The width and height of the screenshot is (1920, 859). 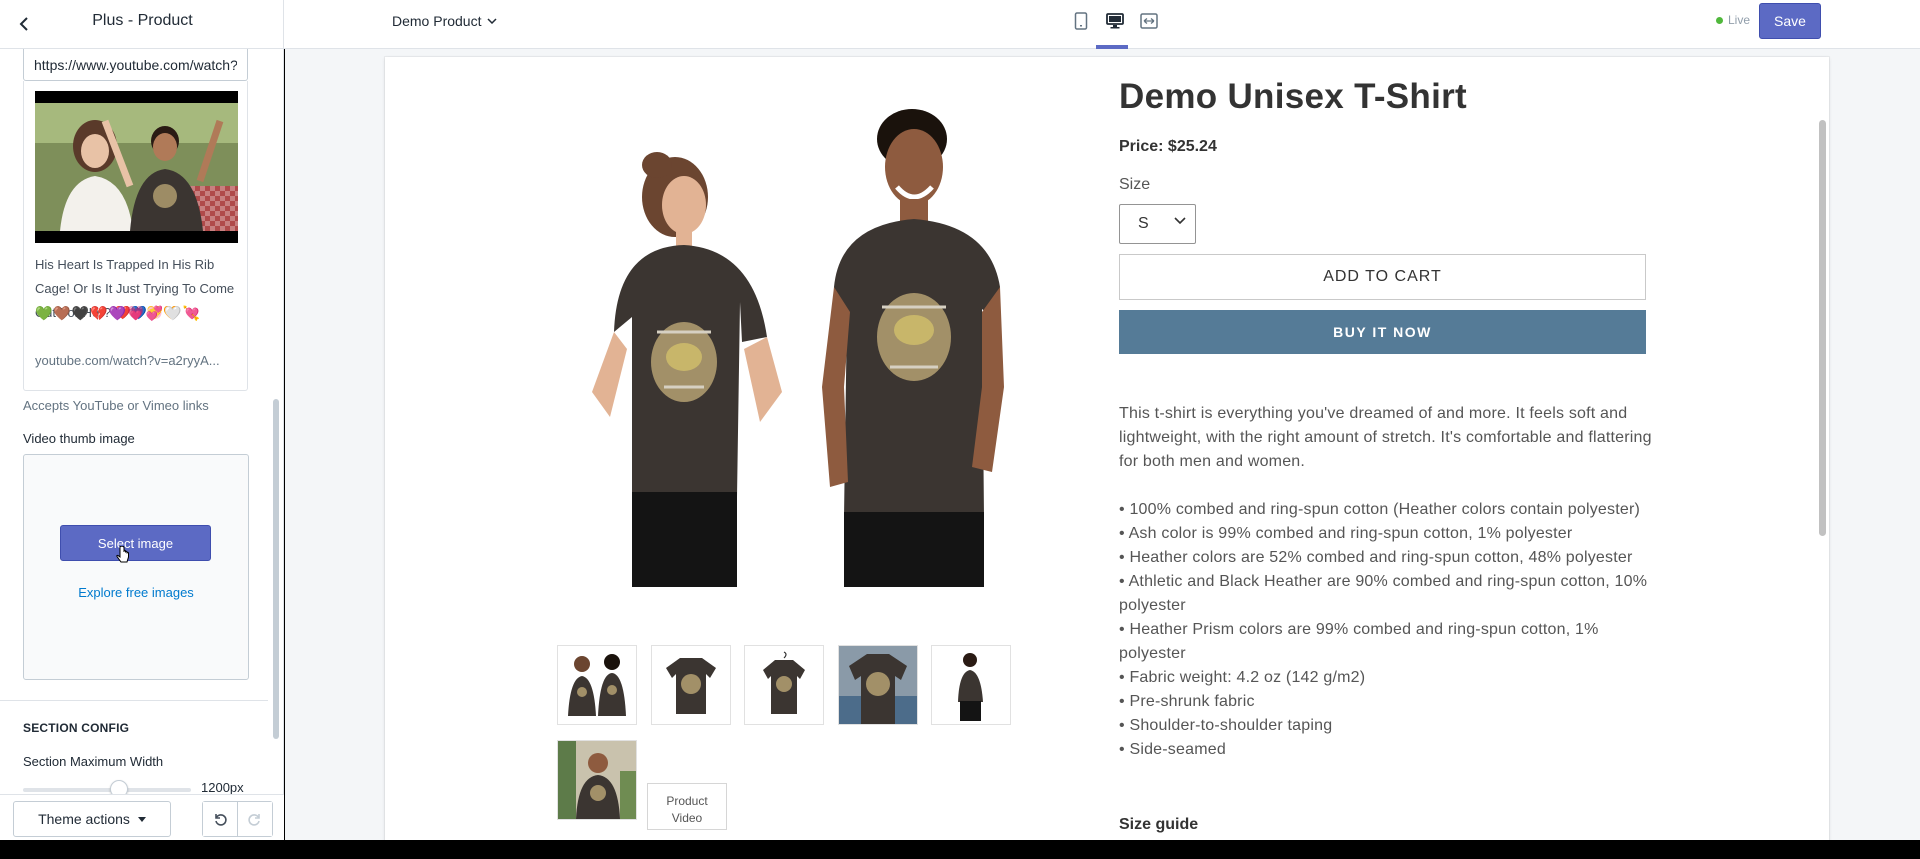 I want to click on desktop-view-icon, so click(x=1115, y=21).